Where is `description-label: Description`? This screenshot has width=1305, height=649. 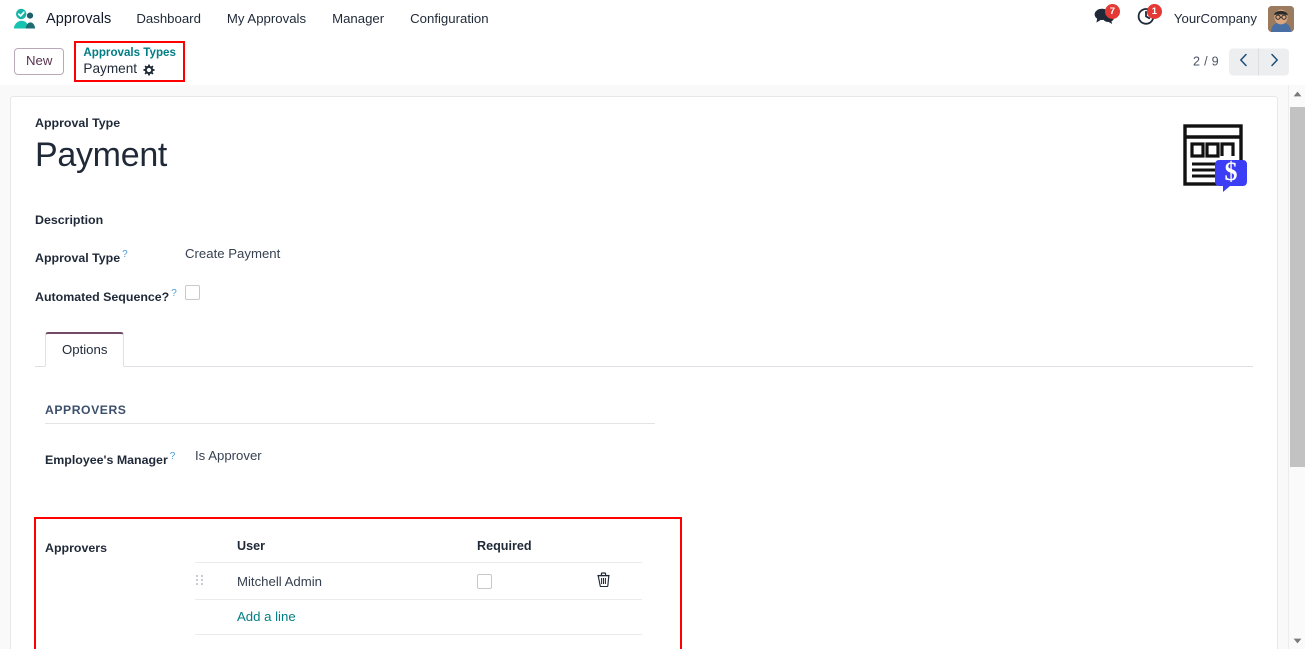
description-label: Description is located at coordinates (69, 220).